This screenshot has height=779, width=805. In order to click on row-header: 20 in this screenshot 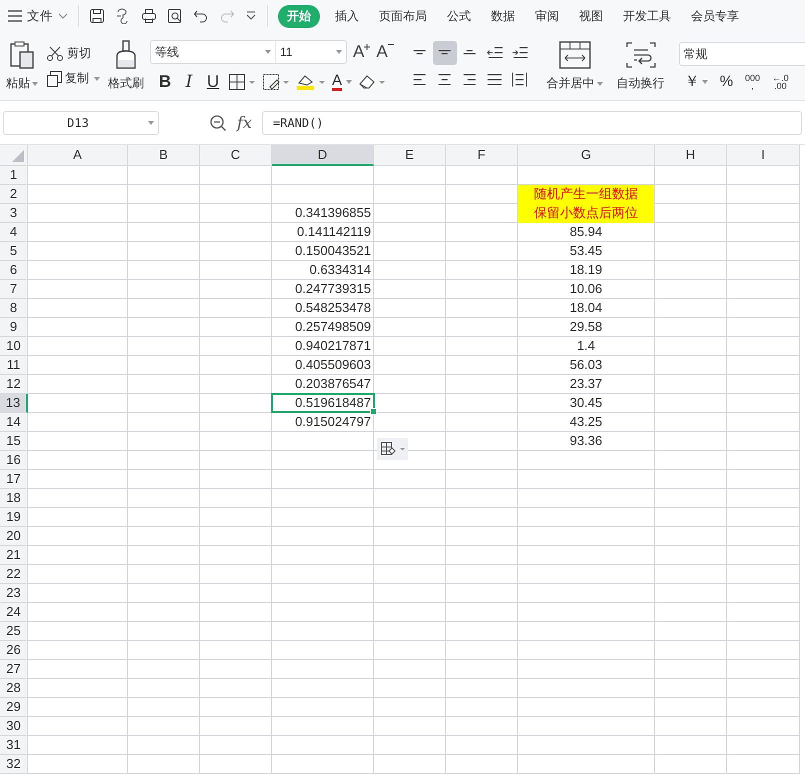, I will do `click(14, 536)`.